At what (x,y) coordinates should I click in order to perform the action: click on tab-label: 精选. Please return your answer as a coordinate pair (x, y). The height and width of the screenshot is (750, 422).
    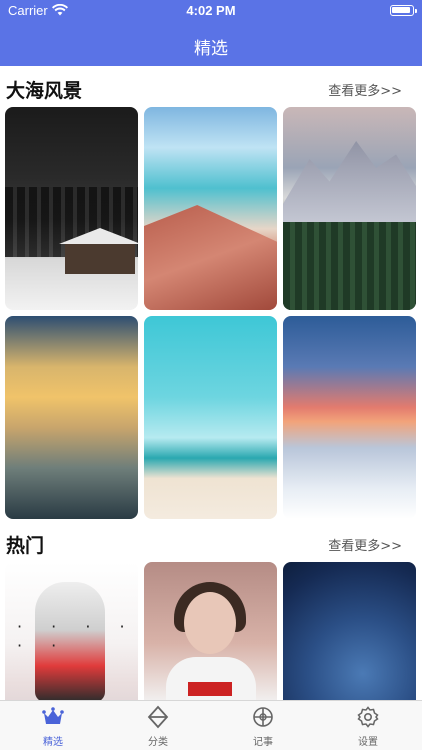
    Looking at the image, I should click on (53, 742).